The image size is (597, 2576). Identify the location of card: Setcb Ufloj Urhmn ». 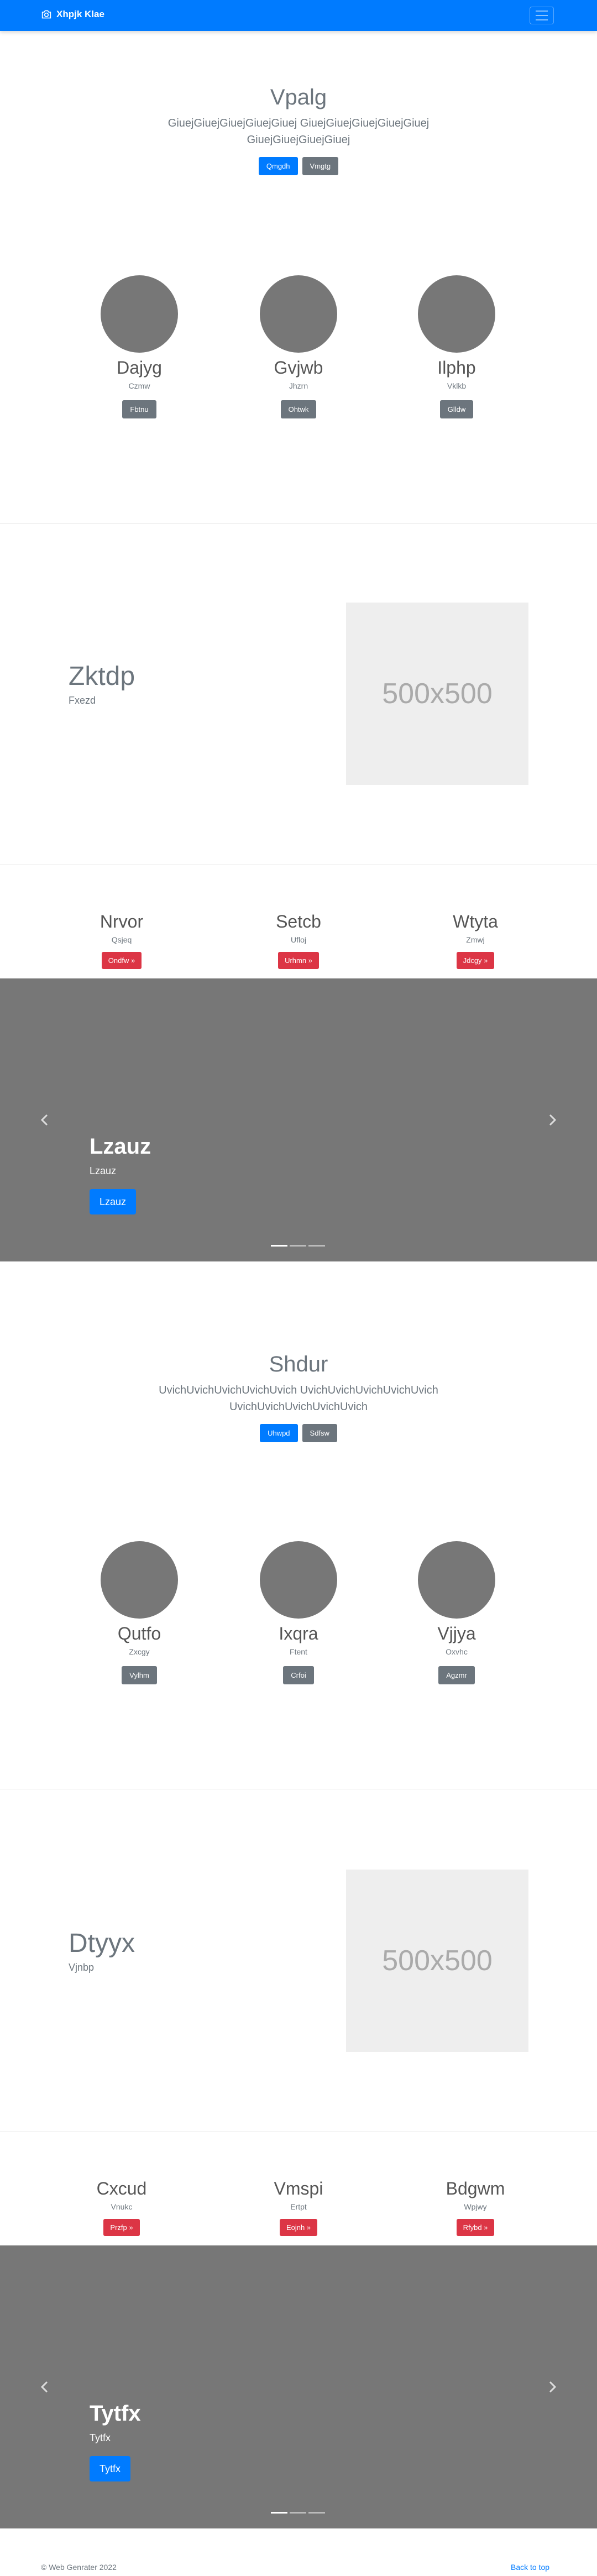
(298, 940).